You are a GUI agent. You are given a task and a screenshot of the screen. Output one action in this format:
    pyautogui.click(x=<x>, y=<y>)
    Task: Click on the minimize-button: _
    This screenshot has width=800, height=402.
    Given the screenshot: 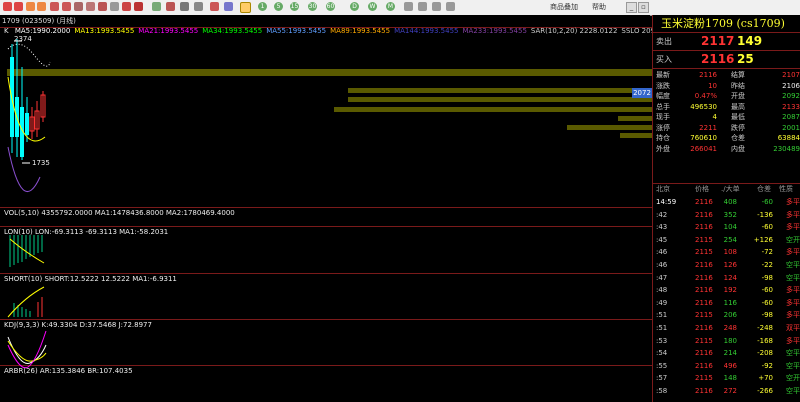 What is the action you would take?
    pyautogui.click(x=631, y=7)
    